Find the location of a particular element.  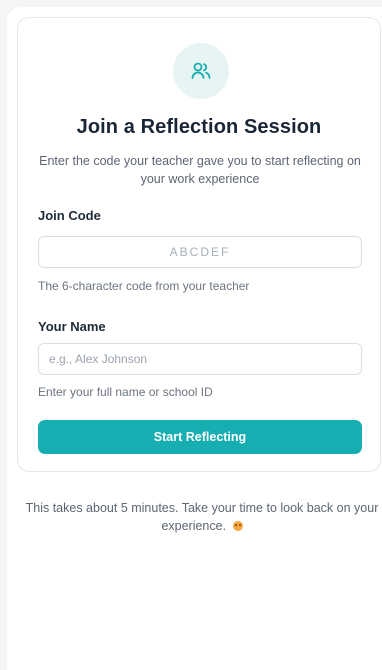

users-icon is located at coordinates (201, 70).